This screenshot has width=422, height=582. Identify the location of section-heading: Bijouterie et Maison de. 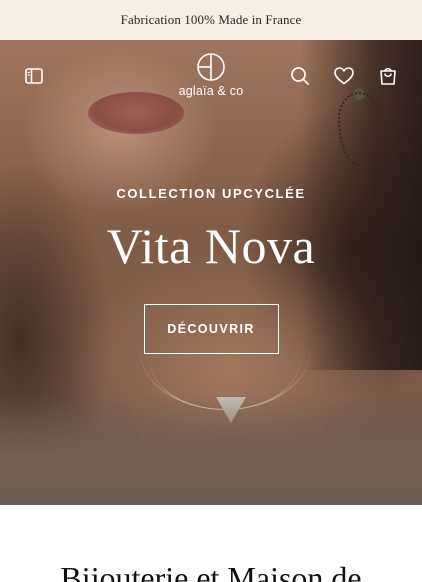
(211, 571).